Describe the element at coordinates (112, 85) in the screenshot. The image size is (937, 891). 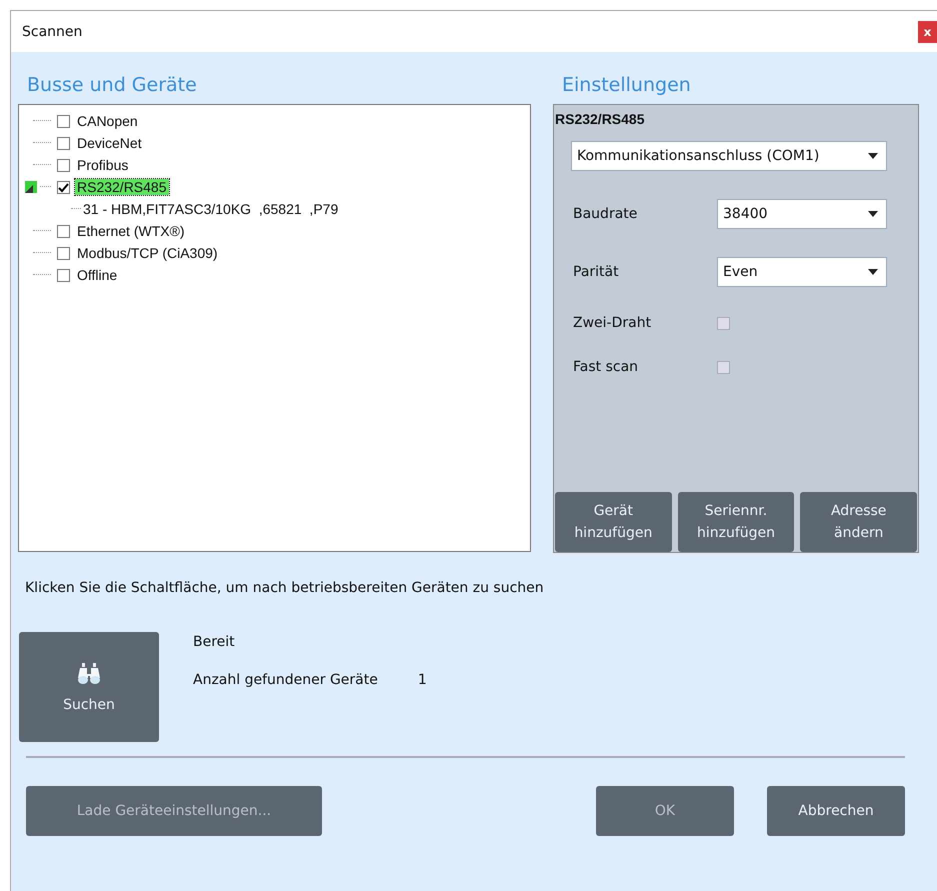
I see `section-heading: Busse und Geräte` at that location.